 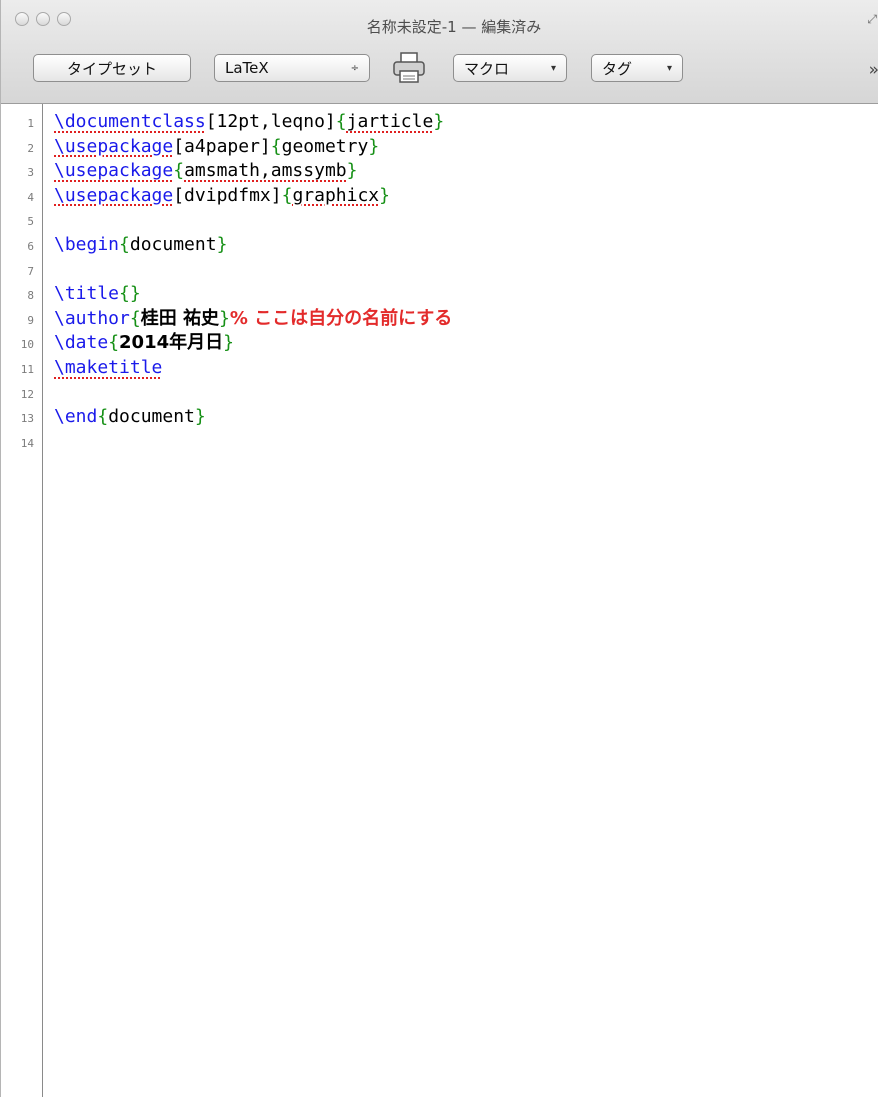 I want to click on latex-argument: graphicx, so click(x=336, y=195).